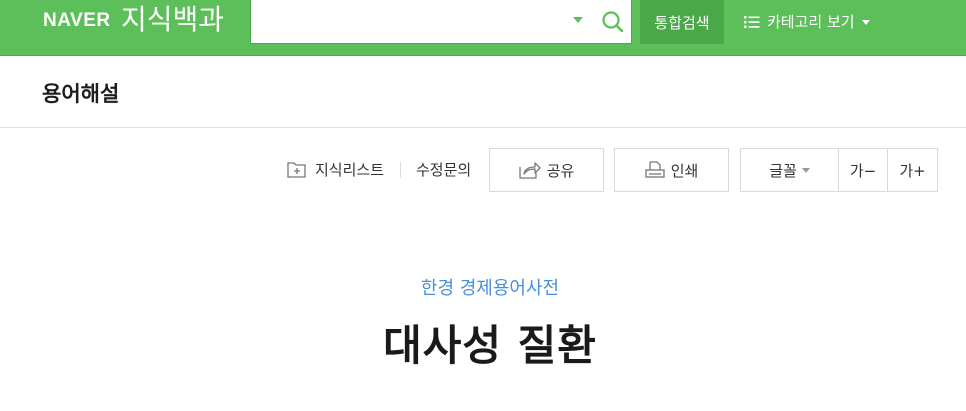 This screenshot has width=966, height=411. What do you see at coordinates (483, 127) in the screenshot?
I see `divider` at bounding box center [483, 127].